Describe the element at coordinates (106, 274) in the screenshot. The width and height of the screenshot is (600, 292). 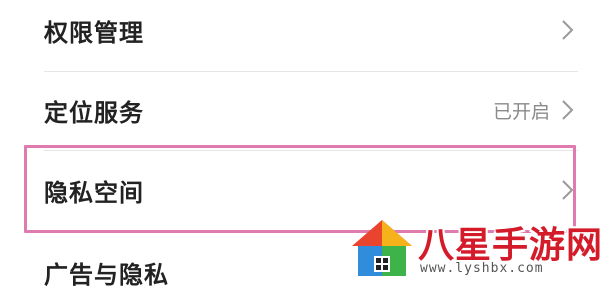
I see `settings-item-label: 广告与隐私` at that location.